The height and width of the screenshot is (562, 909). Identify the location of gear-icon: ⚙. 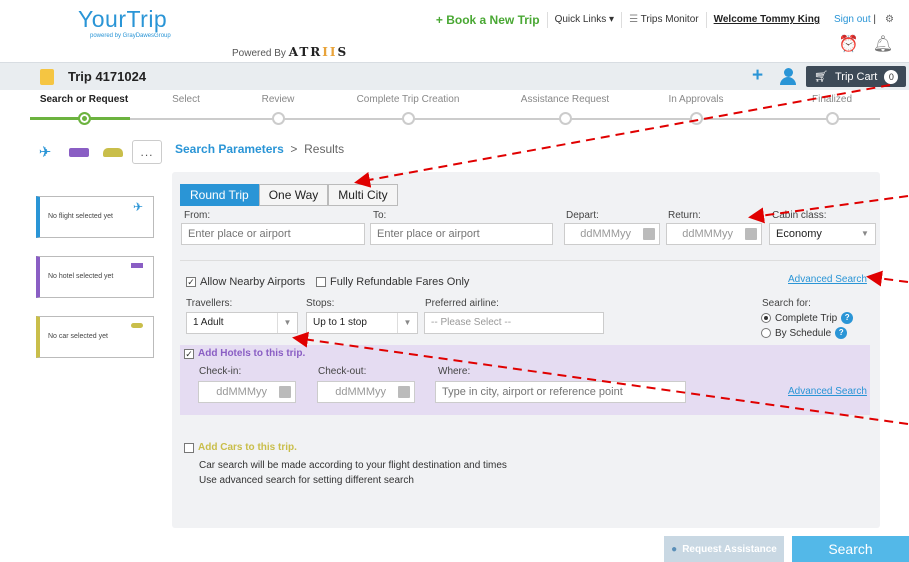
(889, 20).